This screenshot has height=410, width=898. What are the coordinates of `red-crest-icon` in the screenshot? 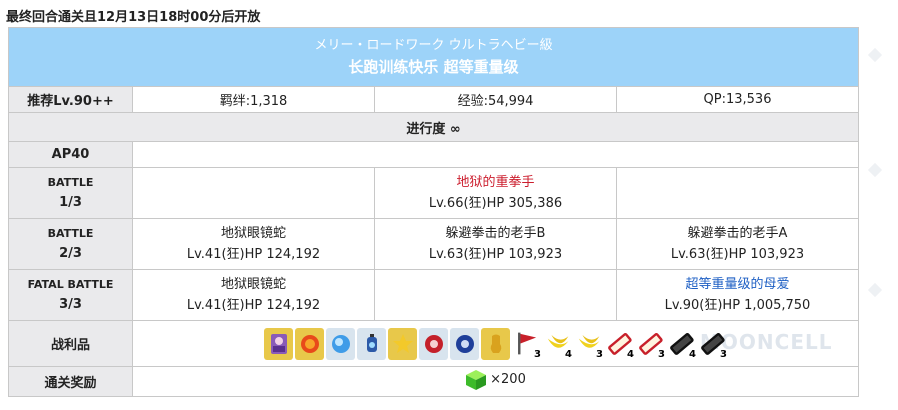 It's located at (433, 343).